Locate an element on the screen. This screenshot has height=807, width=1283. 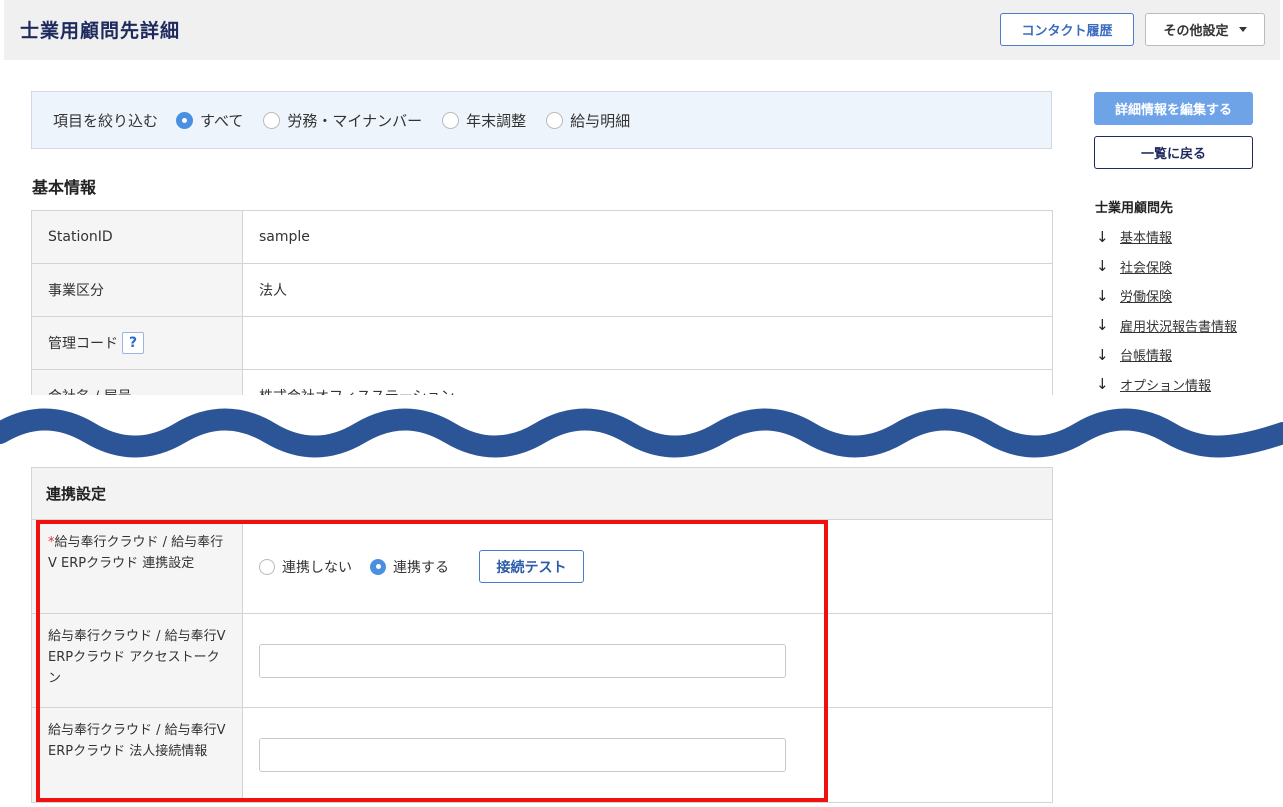
toc-link: 労働保険 is located at coordinates (1146, 295).